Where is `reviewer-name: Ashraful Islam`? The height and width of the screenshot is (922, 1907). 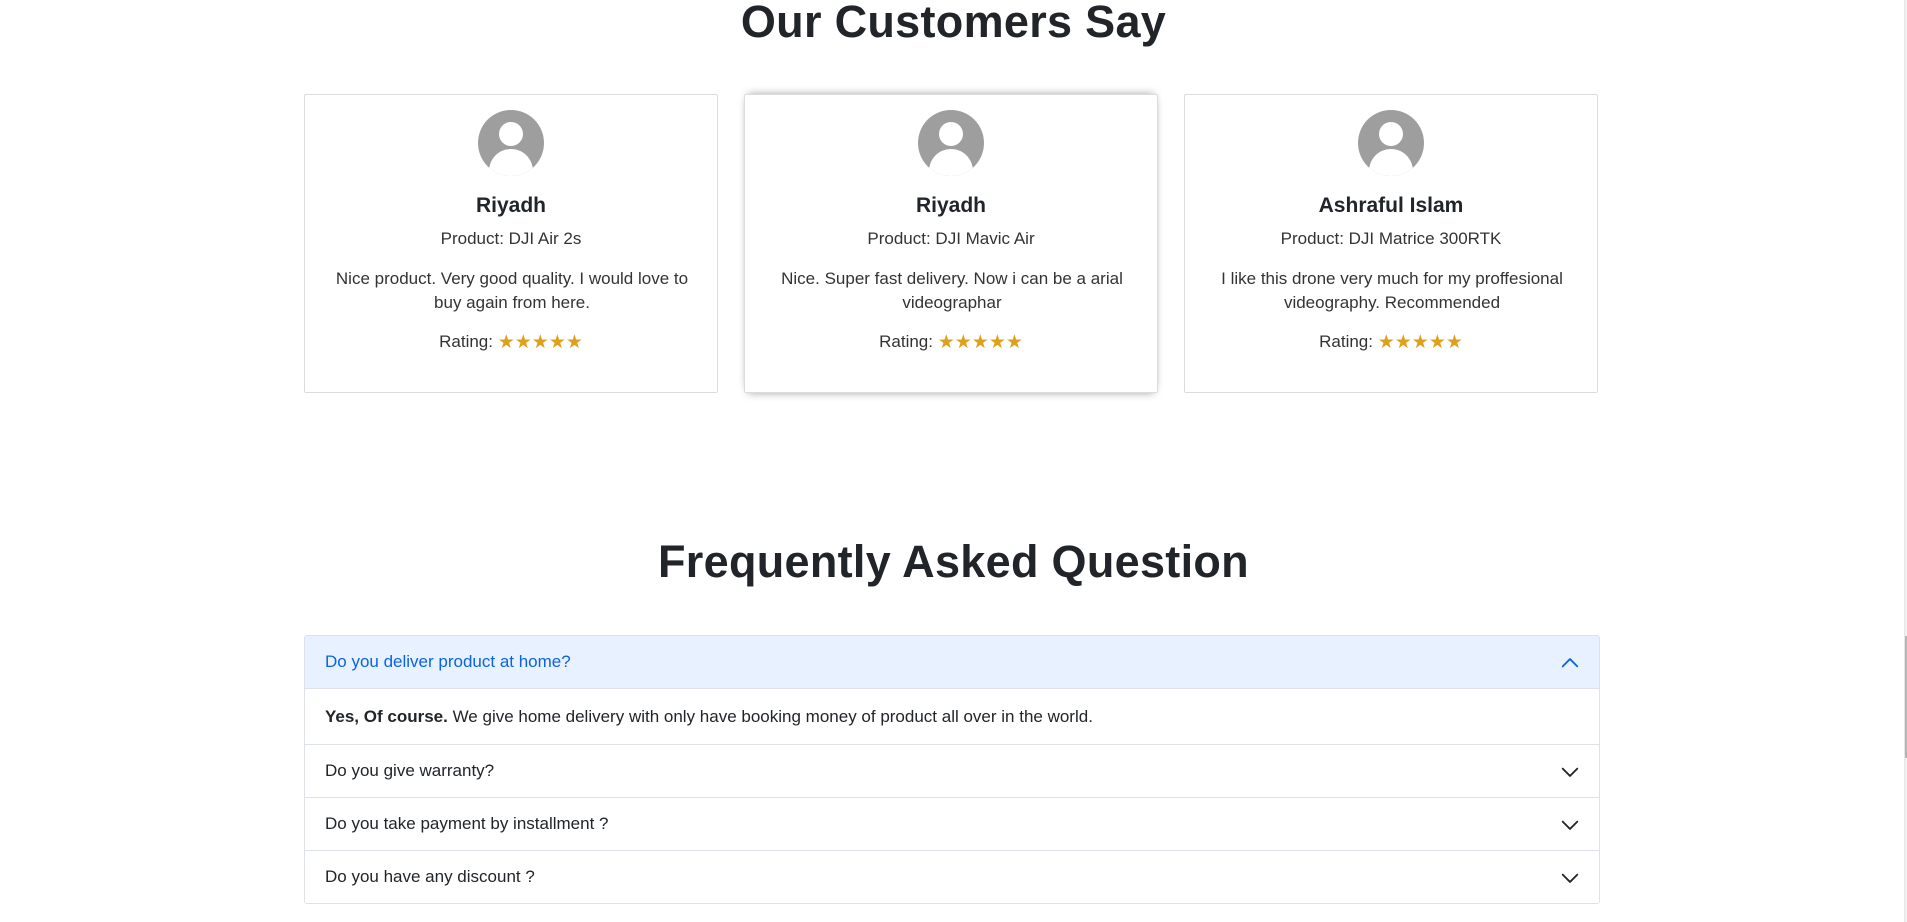 reviewer-name: Ashraful Islam is located at coordinates (1391, 205).